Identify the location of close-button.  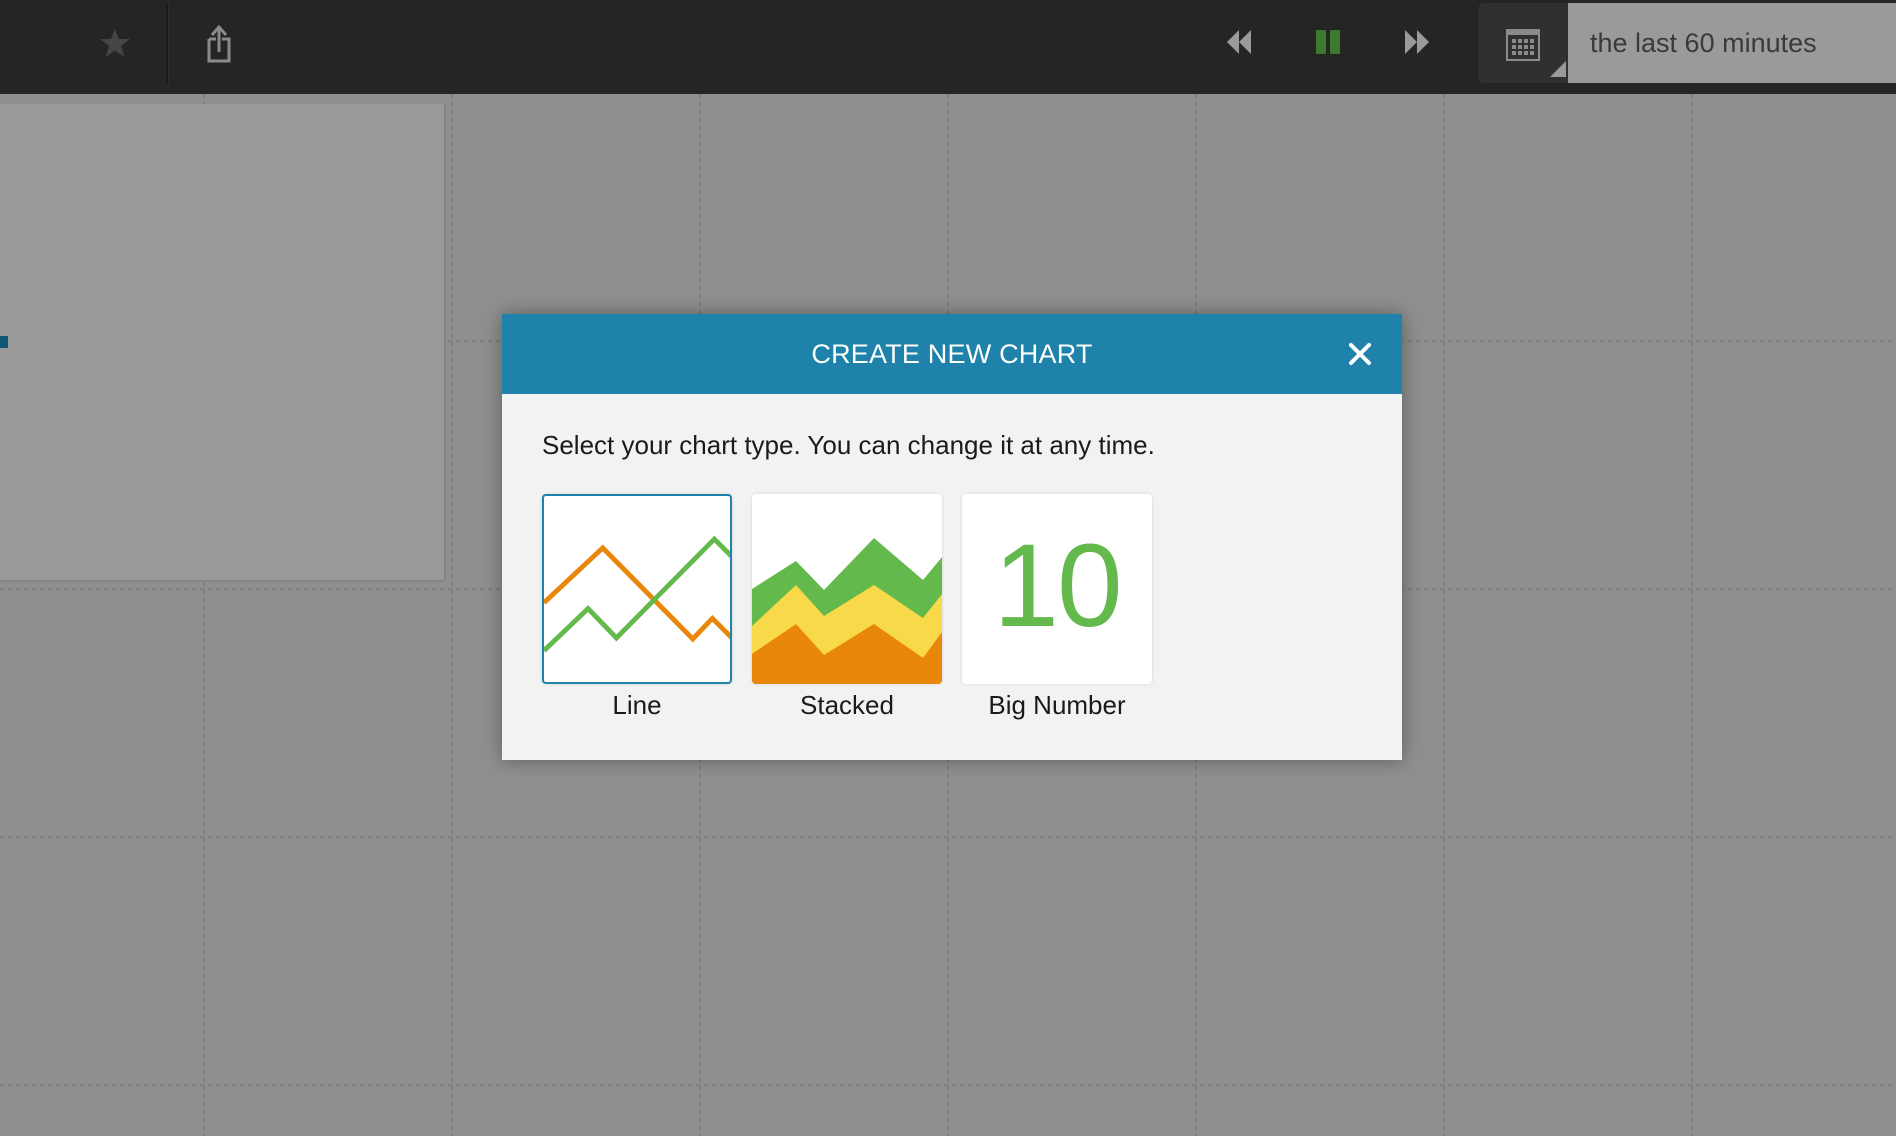
(1360, 354).